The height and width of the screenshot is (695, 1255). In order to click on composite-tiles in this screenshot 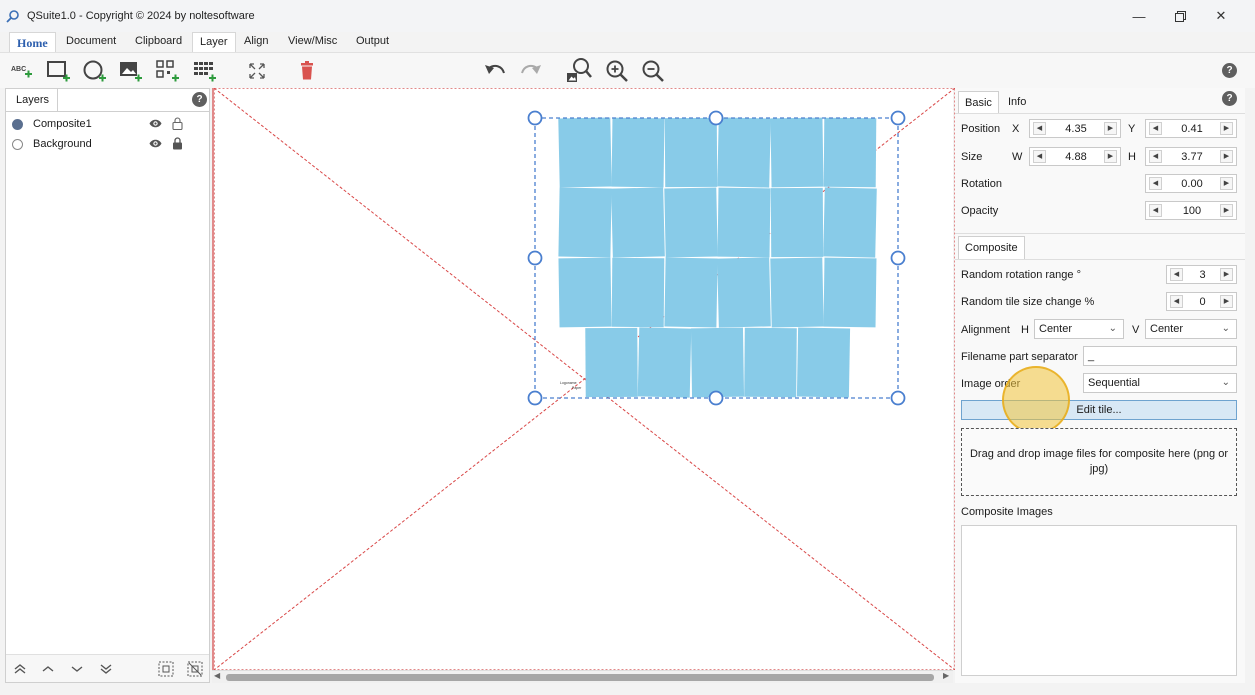, I will do `click(717, 257)`.